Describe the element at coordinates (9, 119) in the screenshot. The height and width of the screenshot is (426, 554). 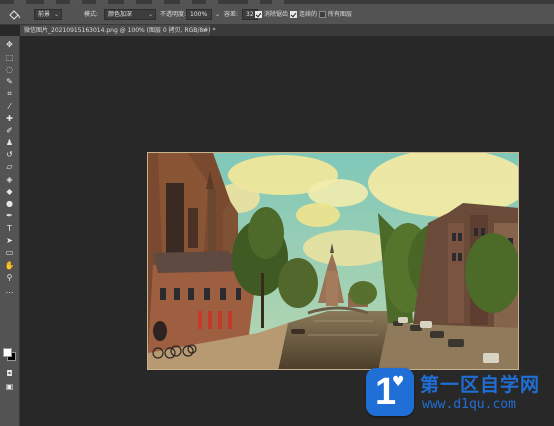
I see `healing-brush-tool-icon: ✚` at that location.